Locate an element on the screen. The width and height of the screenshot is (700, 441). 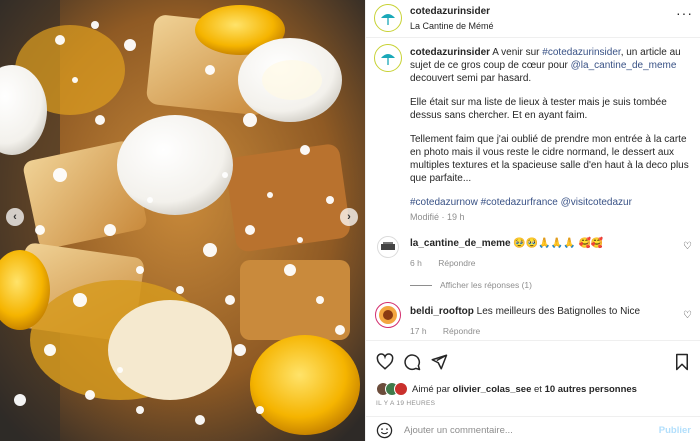
hashtag-link: #cotedazurinsider is located at coordinates (581, 52).